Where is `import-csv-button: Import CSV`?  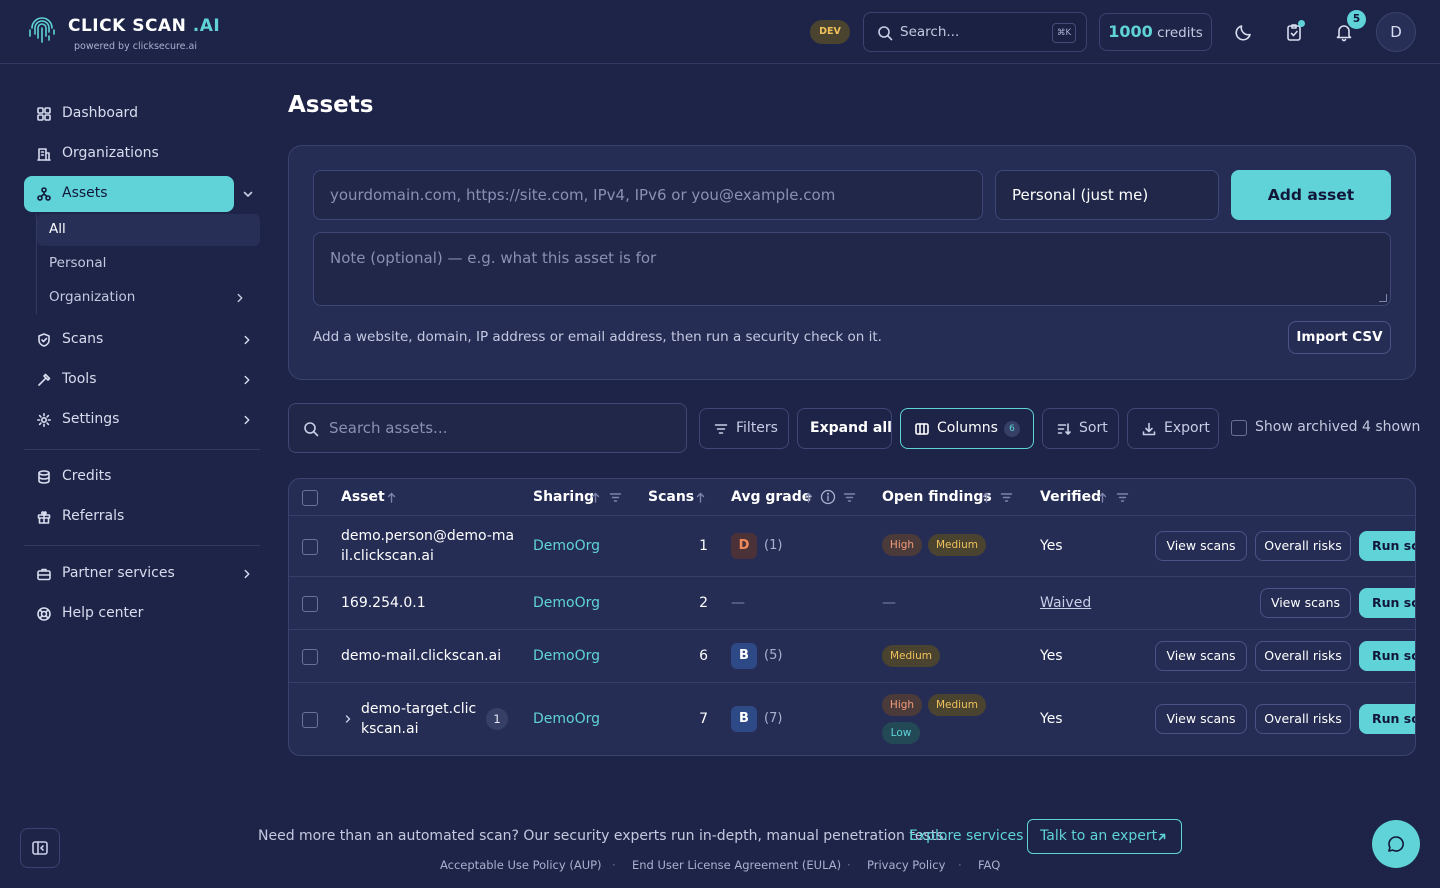
import-csv-button: Import CSV is located at coordinates (1339, 337).